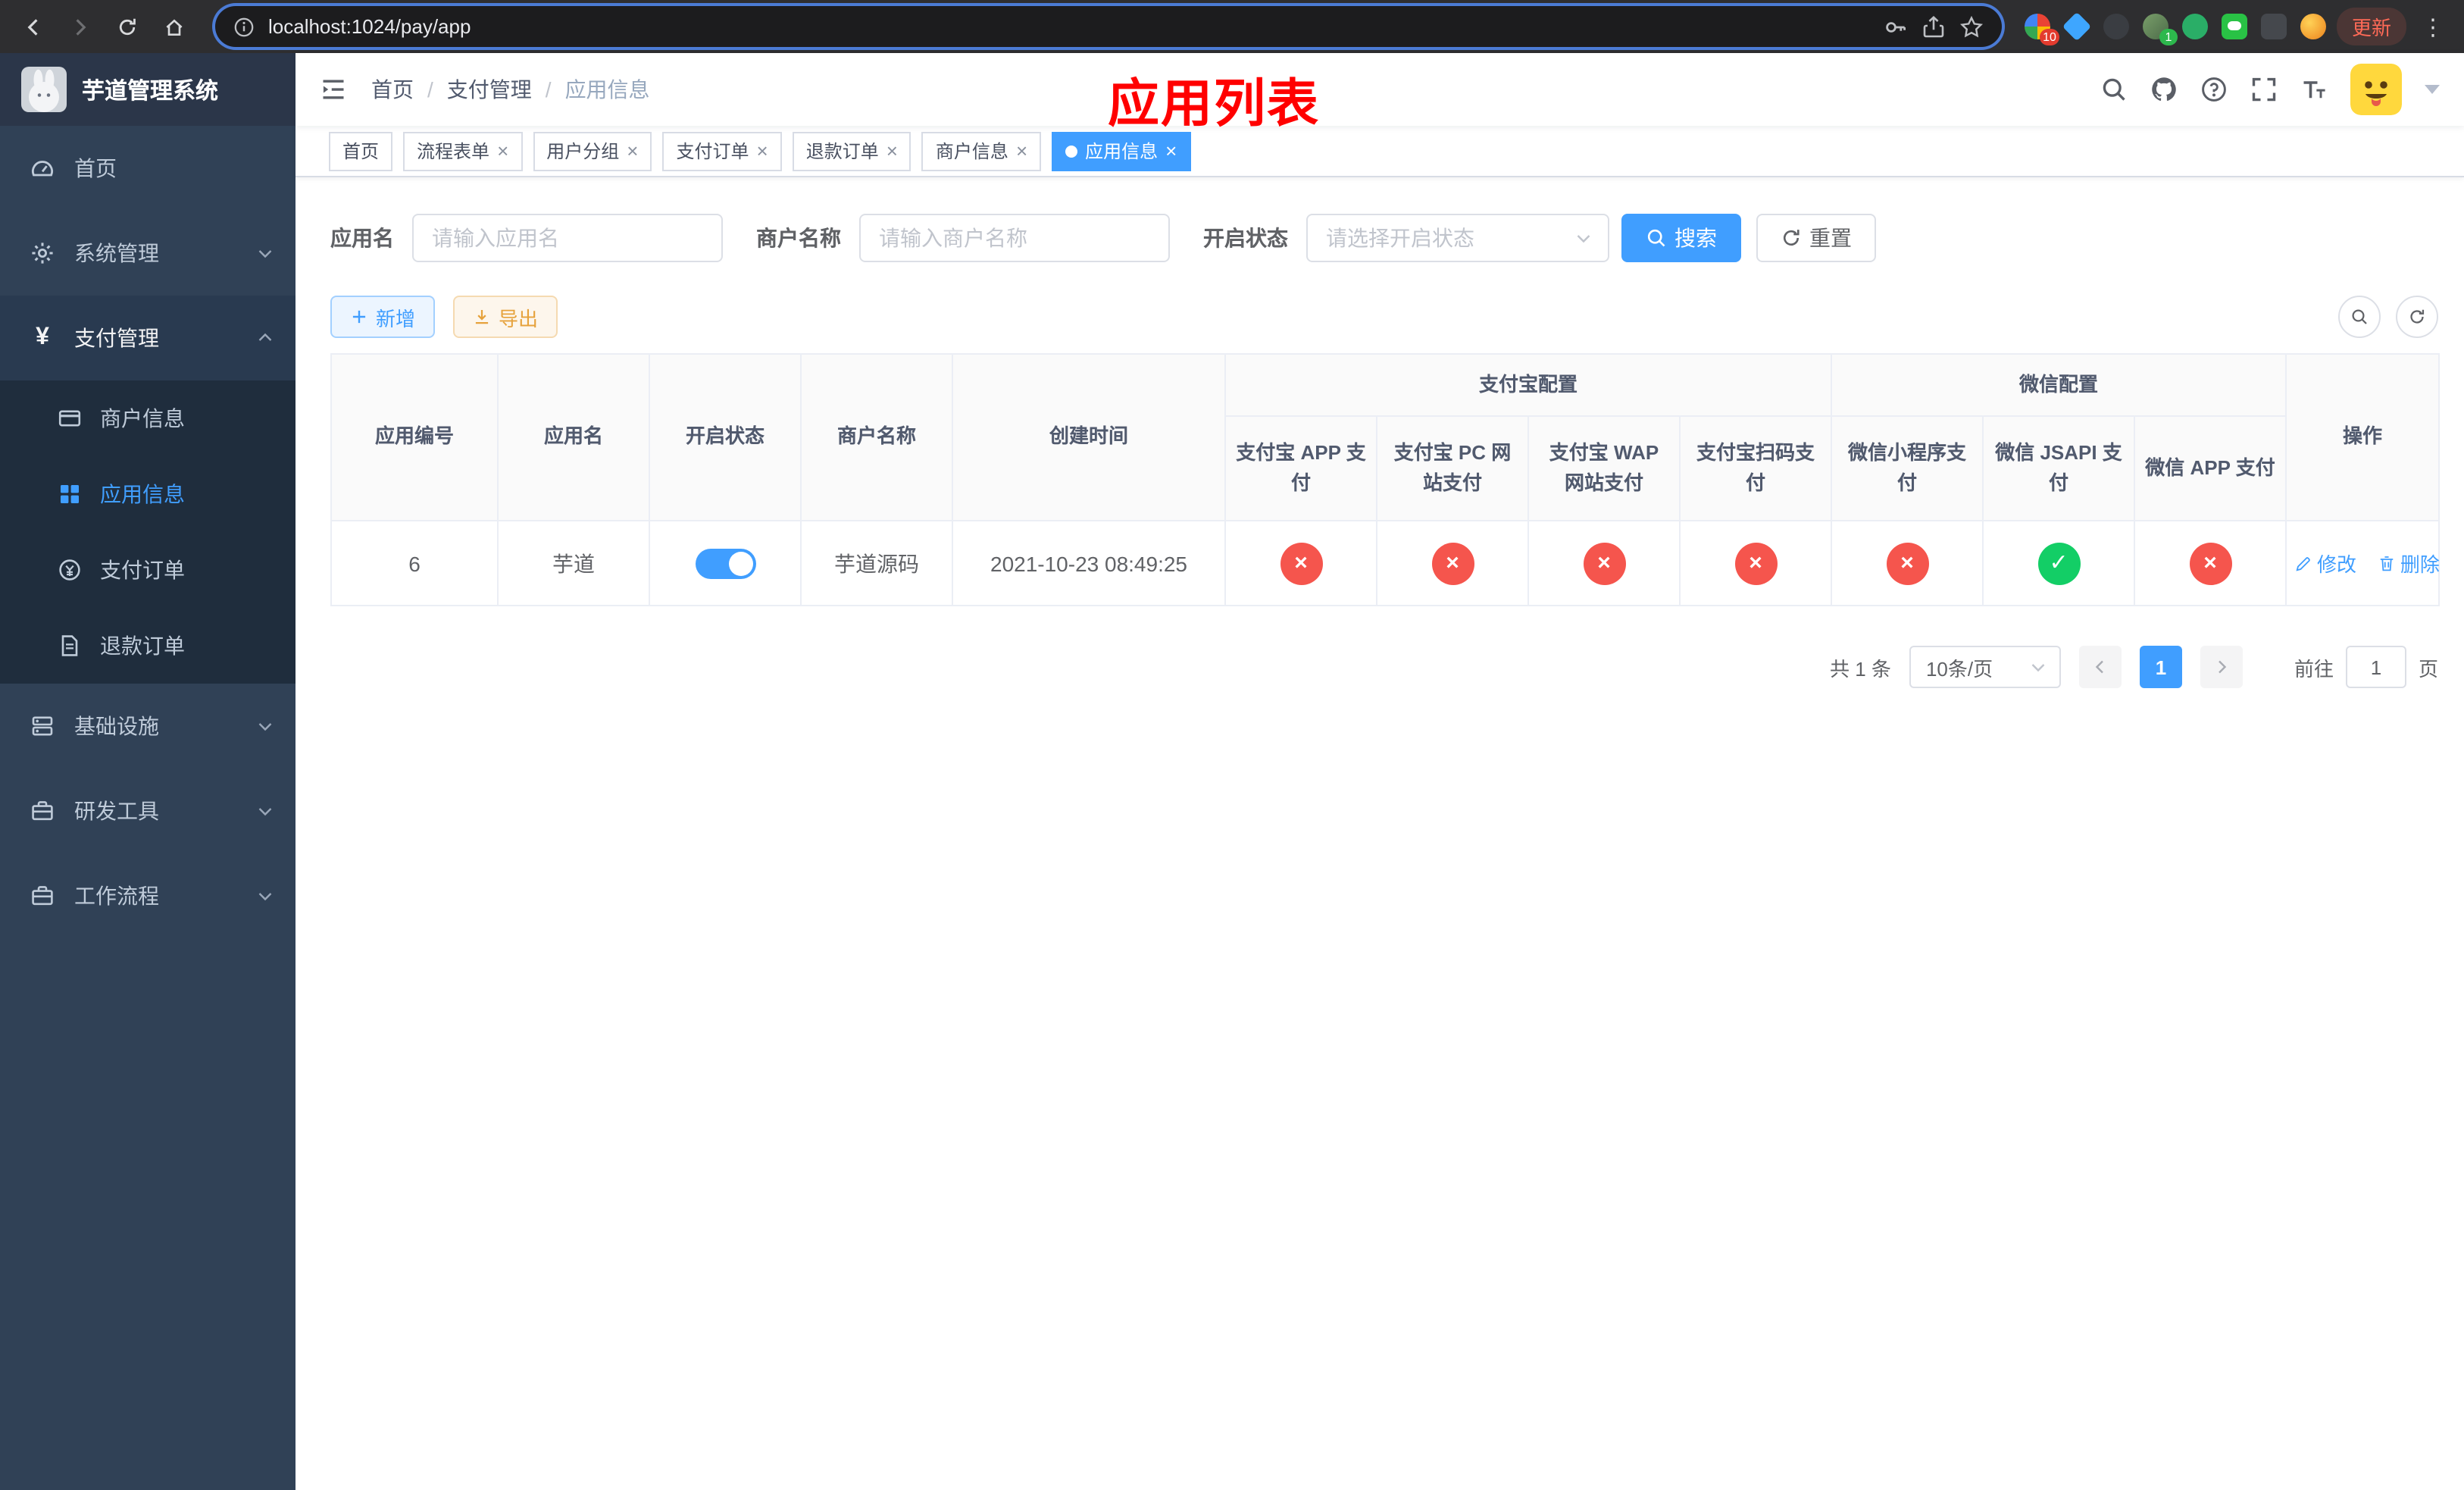  What do you see at coordinates (116, 726) in the screenshot?
I see `sidebar-item-label: 基础设施` at bounding box center [116, 726].